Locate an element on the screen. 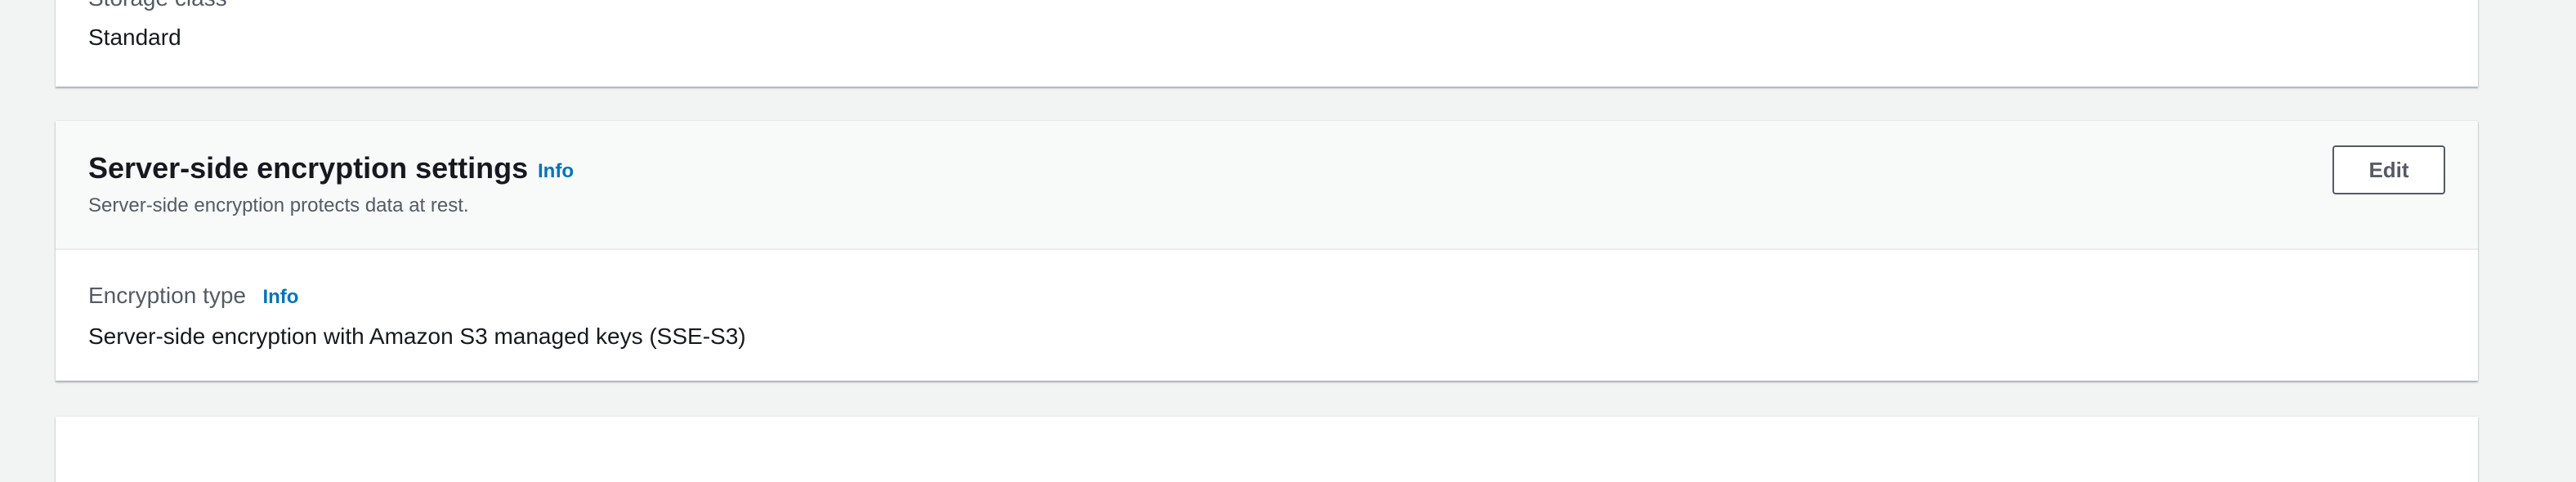 The width and height of the screenshot is (2576, 482). encryption-type-info-link: Info is located at coordinates (280, 297).